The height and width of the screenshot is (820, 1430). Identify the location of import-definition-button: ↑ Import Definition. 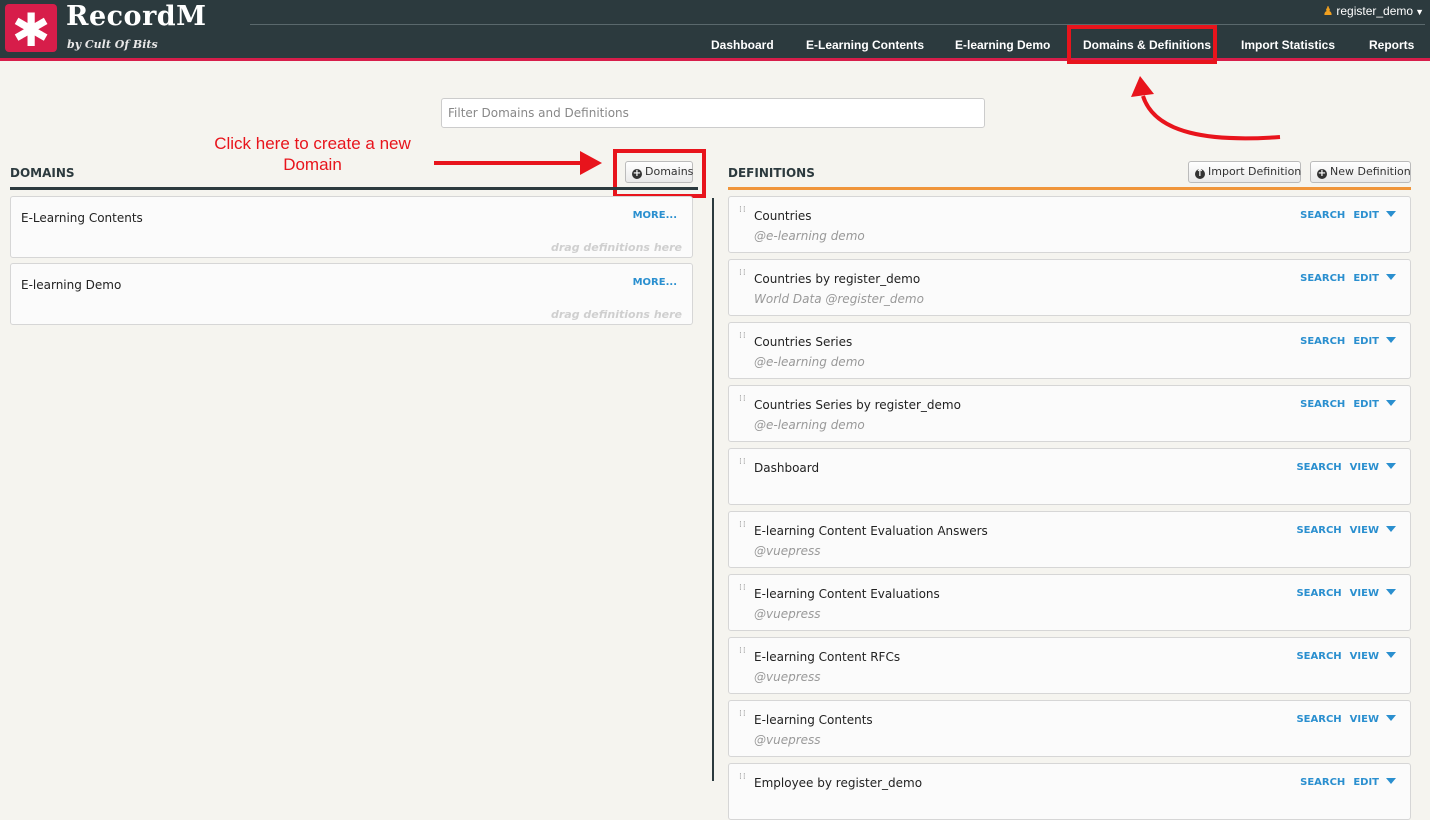
(1244, 172).